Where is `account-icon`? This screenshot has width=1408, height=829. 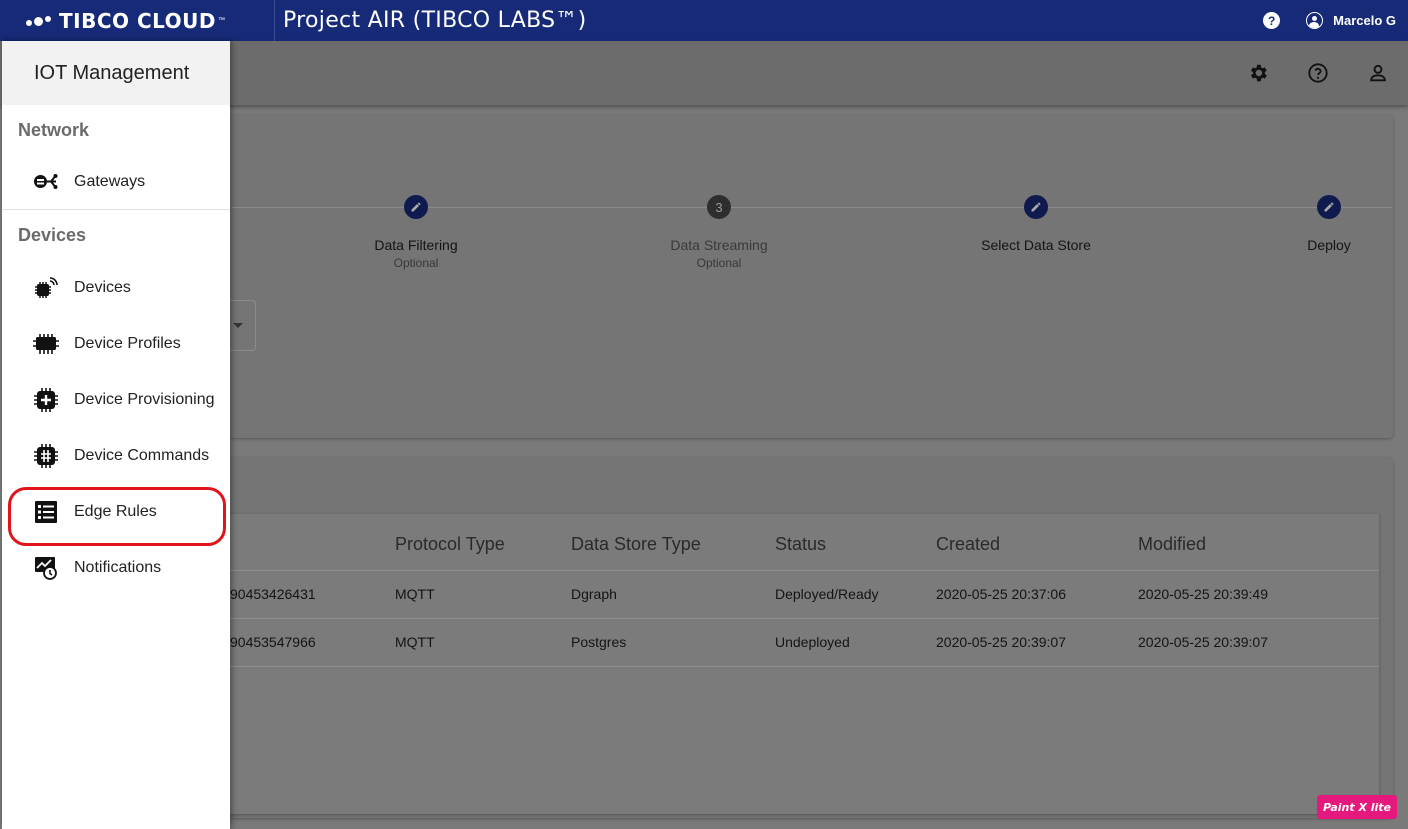 account-icon is located at coordinates (1378, 73).